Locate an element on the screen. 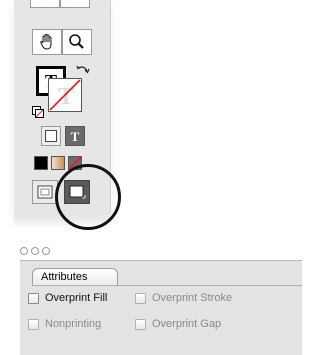 The image size is (320, 355). default-fill-stroke-icon is located at coordinates (38, 112).